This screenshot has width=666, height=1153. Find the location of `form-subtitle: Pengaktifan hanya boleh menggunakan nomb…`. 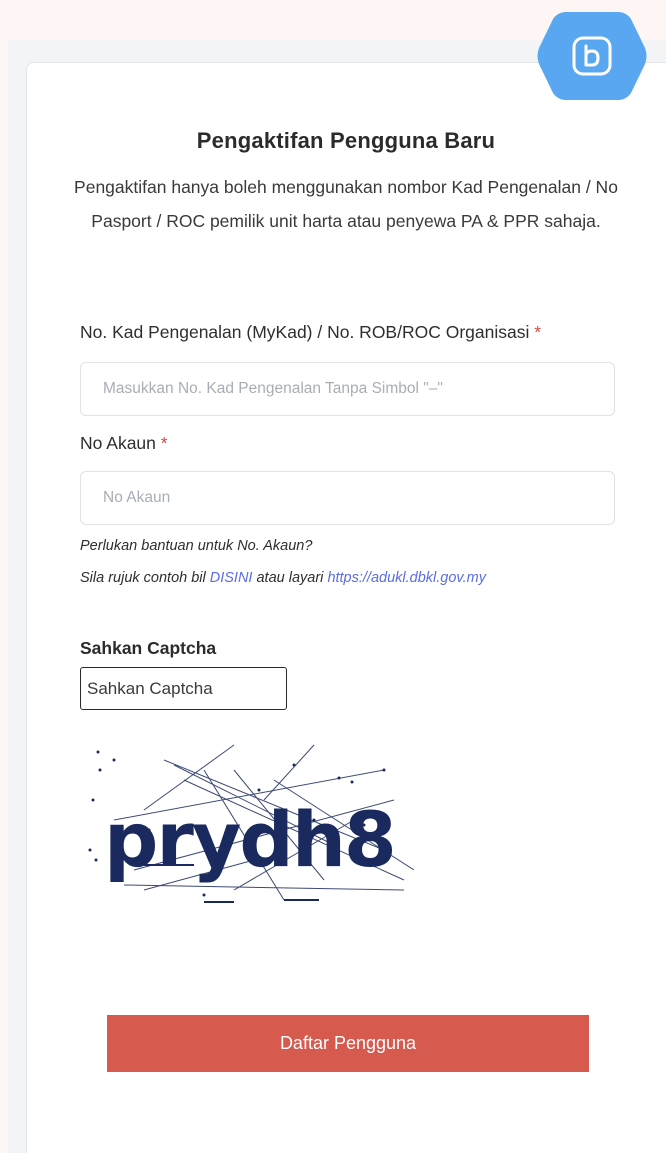

form-subtitle: Pengaktifan hanya boleh menggunakan nomb… is located at coordinates (346, 204).